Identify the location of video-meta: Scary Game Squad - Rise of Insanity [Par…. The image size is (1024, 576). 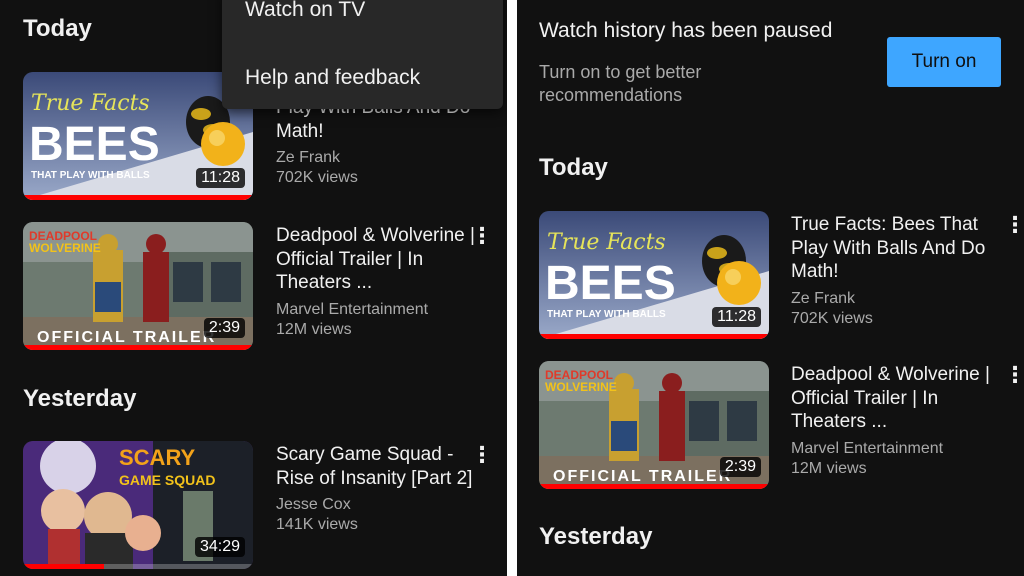
(376, 489).